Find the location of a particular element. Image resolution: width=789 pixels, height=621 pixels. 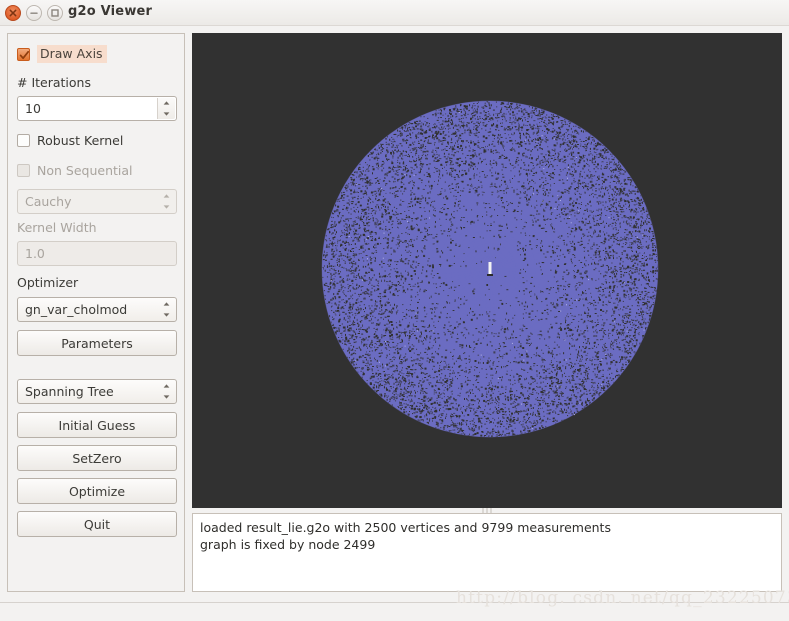

non-sequential-label: Non Sequential is located at coordinates (85, 170).